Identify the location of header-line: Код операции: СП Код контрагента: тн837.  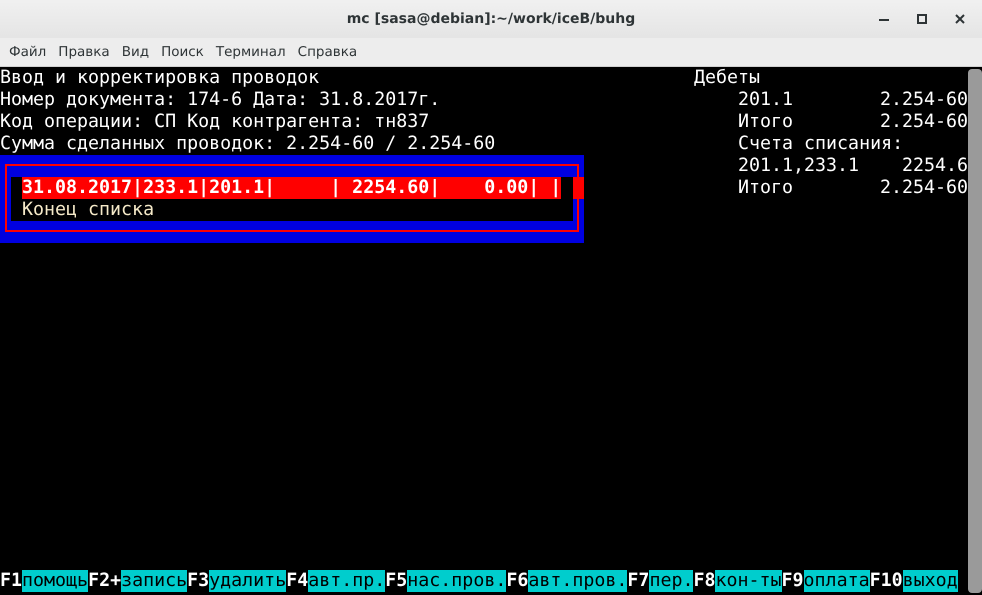
(215, 122).